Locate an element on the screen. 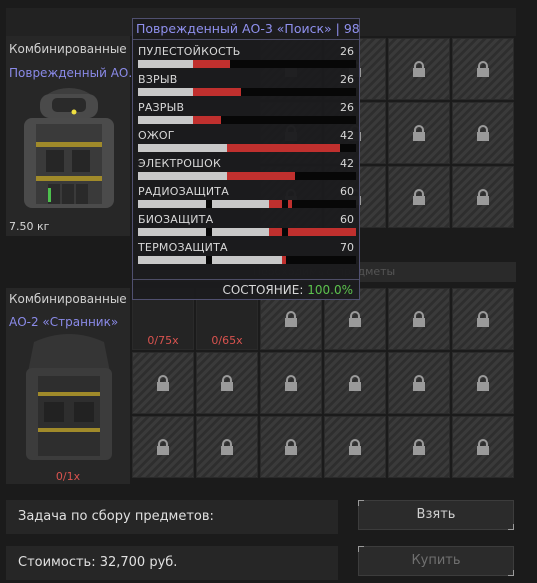 This screenshot has width=537, height=583. stat-label: ВЗРЫВ is located at coordinates (158, 79).